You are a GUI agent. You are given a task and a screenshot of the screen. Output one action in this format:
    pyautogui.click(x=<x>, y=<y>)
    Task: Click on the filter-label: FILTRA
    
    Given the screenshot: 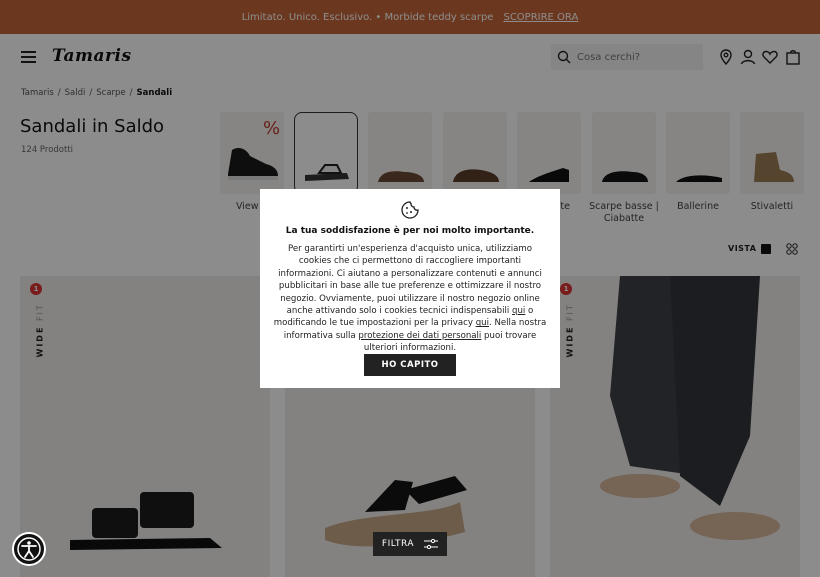 What is the action you would take?
    pyautogui.click(x=398, y=544)
    